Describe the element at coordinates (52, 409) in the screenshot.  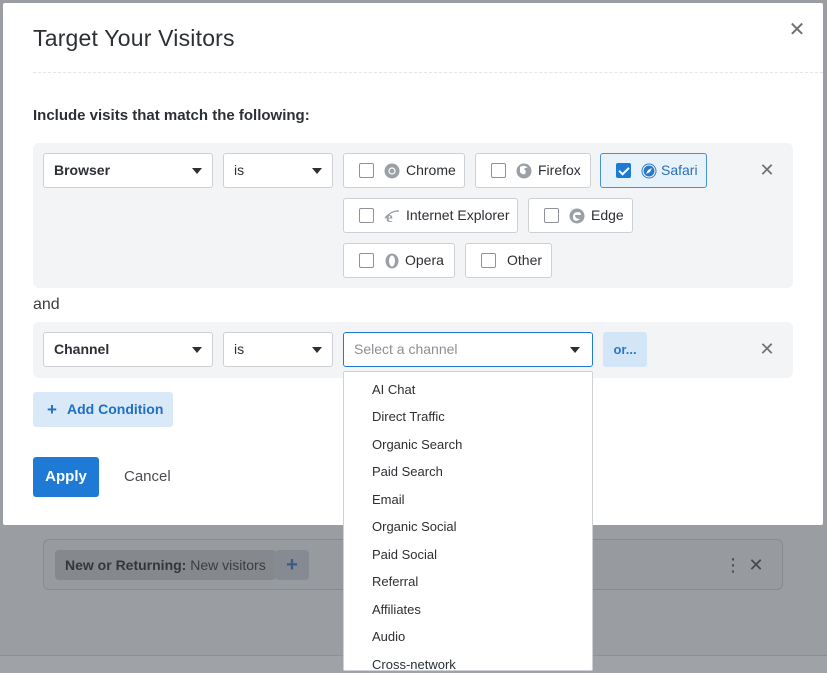
I see `plus-icon: +` at that location.